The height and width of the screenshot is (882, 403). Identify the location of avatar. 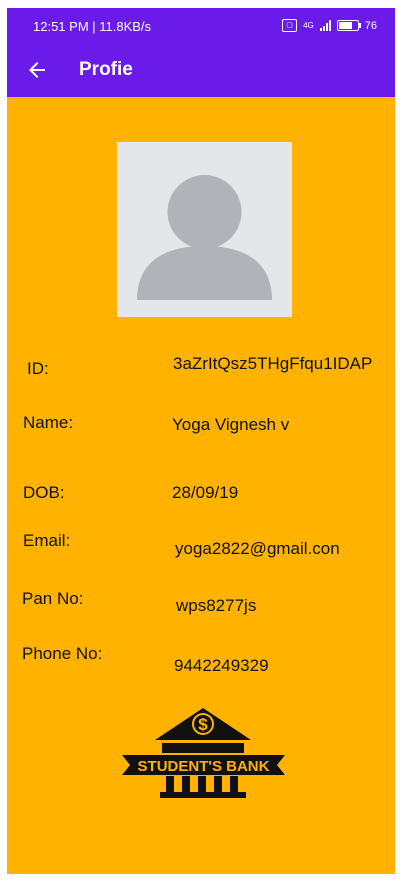
(204, 229).